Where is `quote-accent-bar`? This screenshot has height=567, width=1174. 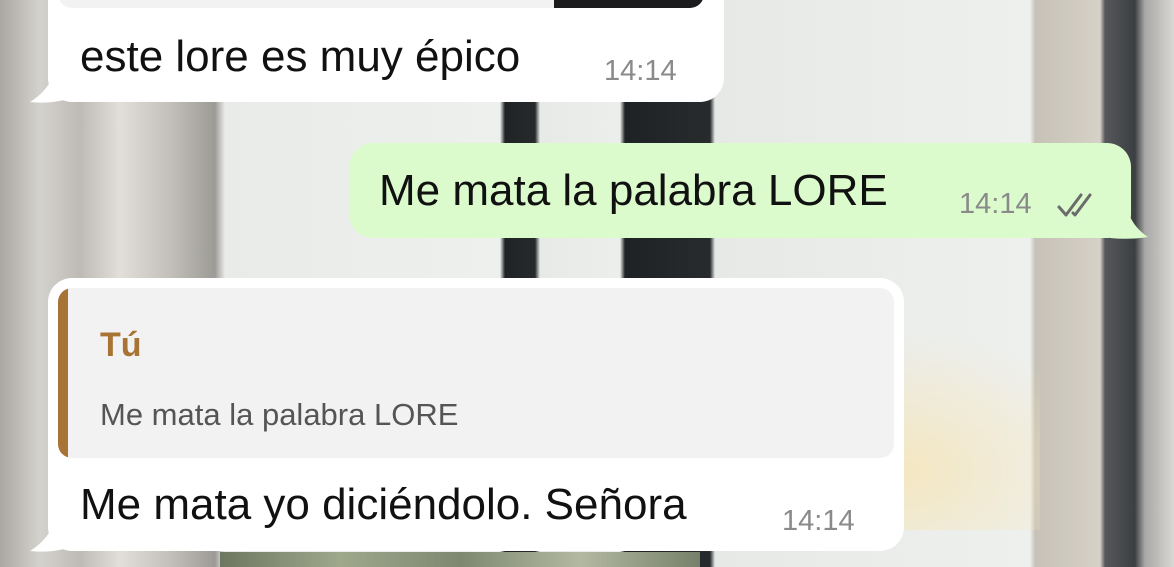 quote-accent-bar is located at coordinates (63, 373).